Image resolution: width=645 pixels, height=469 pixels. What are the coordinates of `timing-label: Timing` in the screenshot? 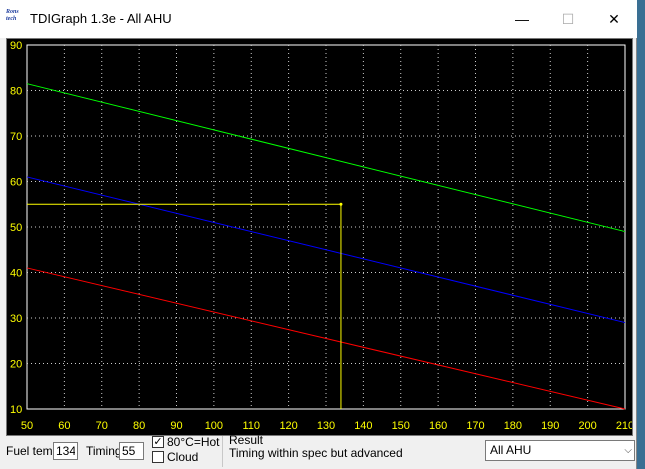 It's located at (104, 451).